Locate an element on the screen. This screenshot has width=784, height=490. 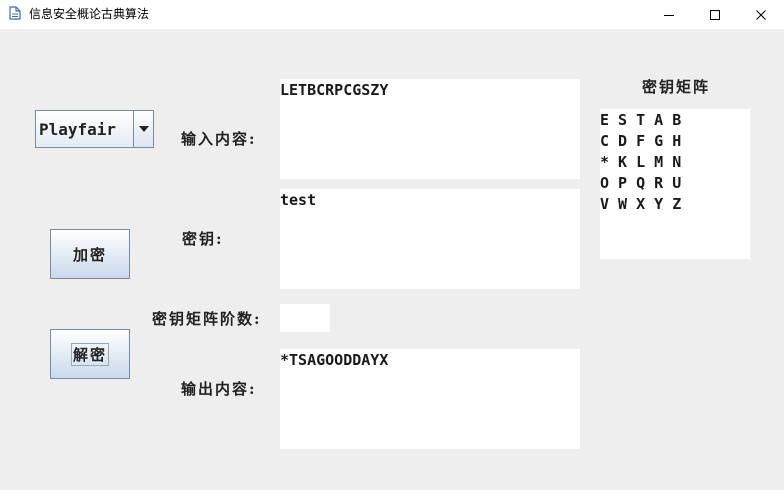
minimize-icon is located at coordinates (669, 15).